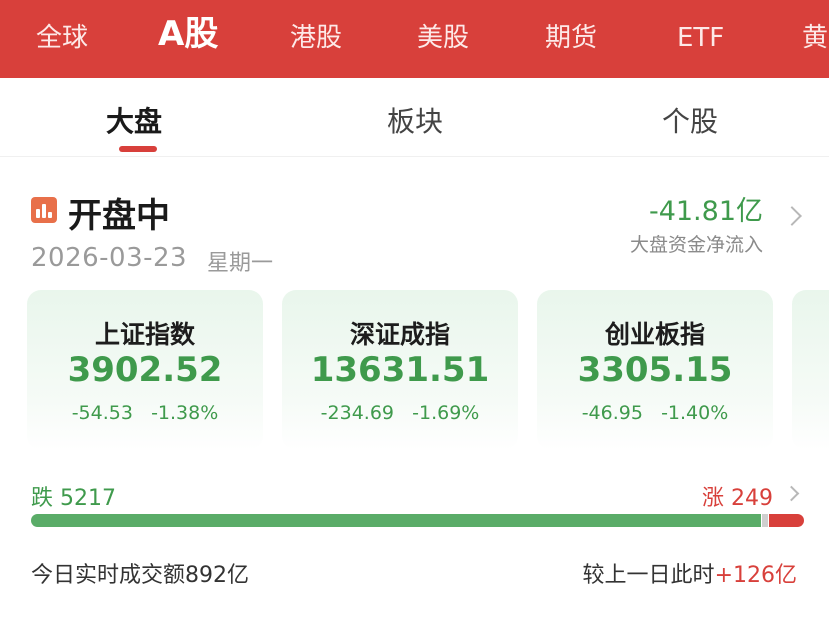  What do you see at coordinates (815, 39) in the screenshot?
I see `nav-tab-gold: 黄` at bounding box center [815, 39].